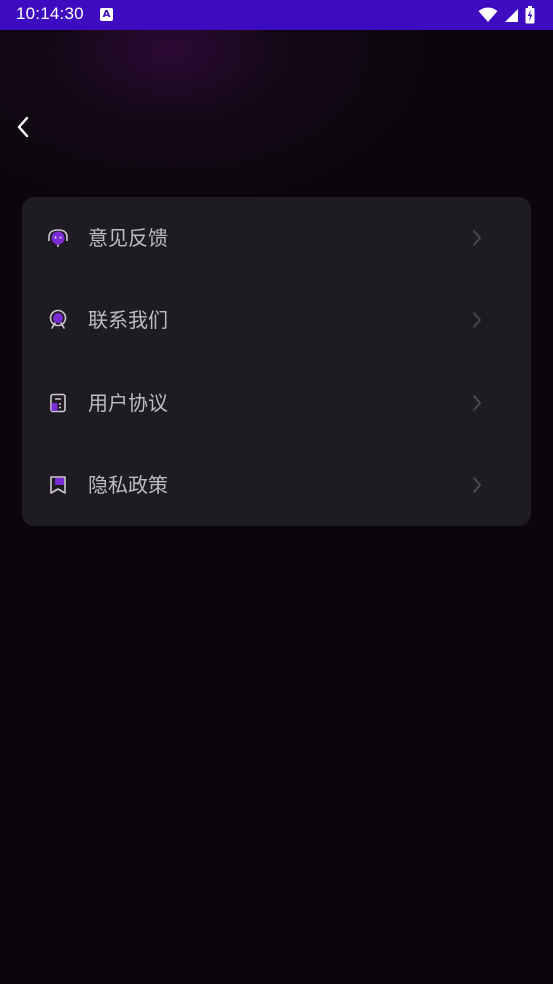  What do you see at coordinates (511, 15) in the screenshot?
I see `cell-signal-icon` at bounding box center [511, 15].